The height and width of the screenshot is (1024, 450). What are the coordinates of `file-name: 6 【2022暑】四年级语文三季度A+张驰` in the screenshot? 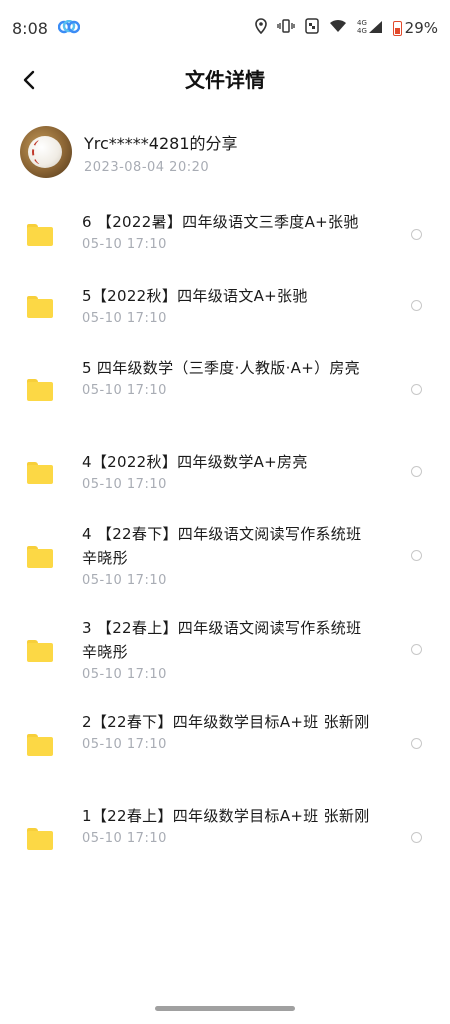 It's located at (220, 222).